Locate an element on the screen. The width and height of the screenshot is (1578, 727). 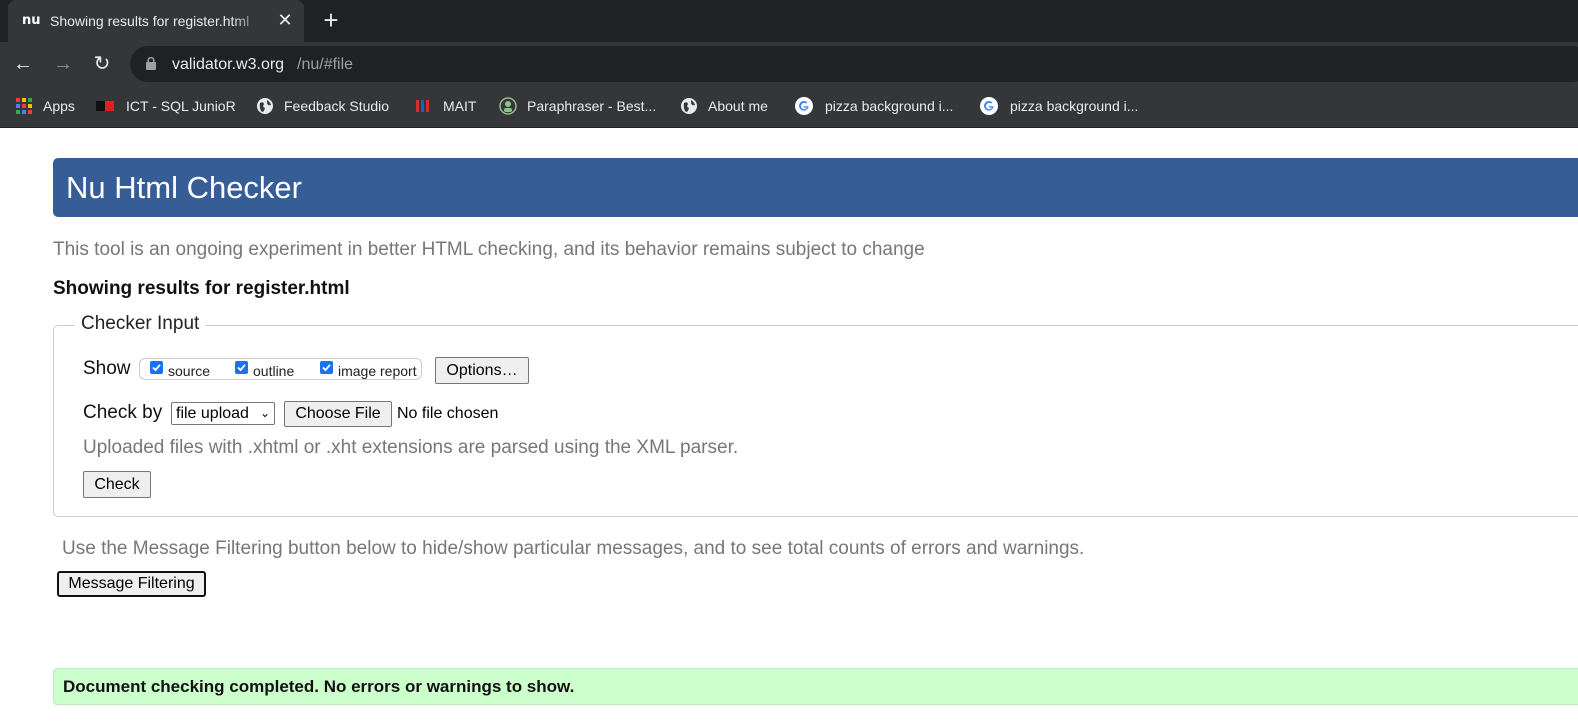
outline-checkbox is located at coordinates (241, 367).